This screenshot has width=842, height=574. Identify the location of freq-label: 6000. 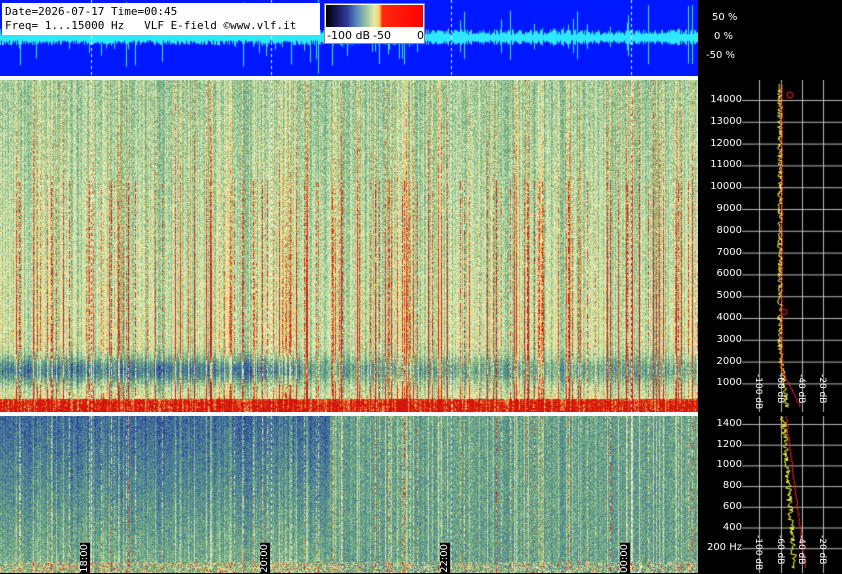
(729, 274).